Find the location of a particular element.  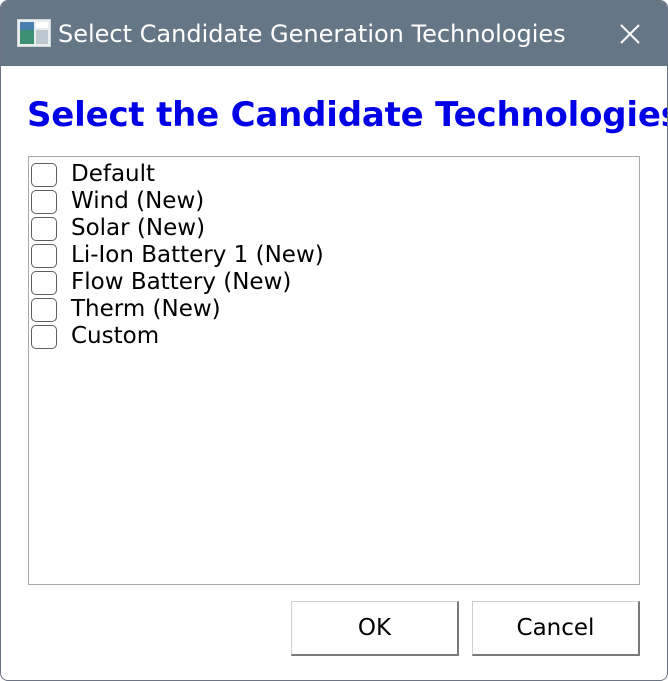

close-icon is located at coordinates (630, 33).